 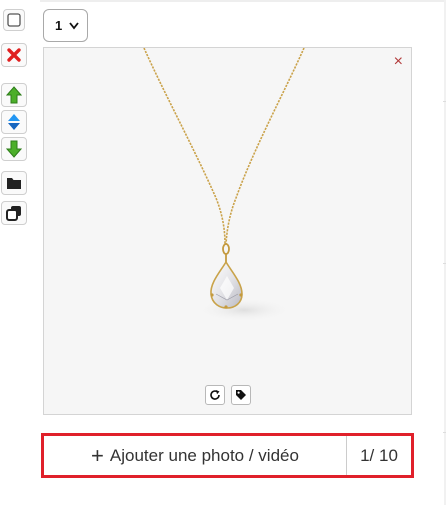 What do you see at coordinates (227, 394) in the screenshot?
I see `photo-action-bar` at bounding box center [227, 394].